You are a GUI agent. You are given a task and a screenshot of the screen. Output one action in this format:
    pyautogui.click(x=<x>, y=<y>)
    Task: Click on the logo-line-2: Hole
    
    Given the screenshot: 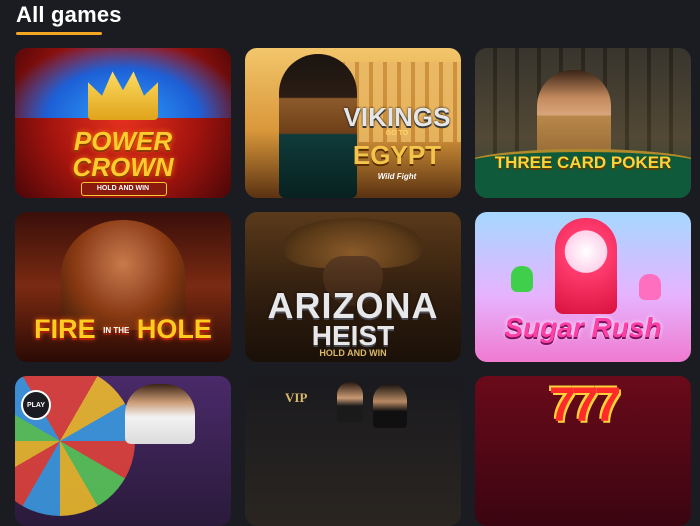 What is the action you would take?
    pyautogui.click(x=174, y=329)
    